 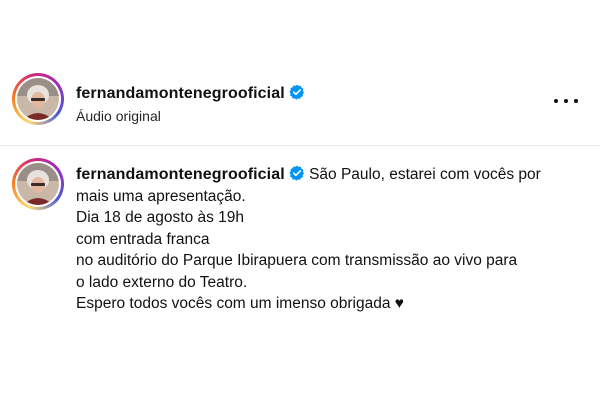 I want to click on caption-line: com entrada franca, so click(x=143, y=239).